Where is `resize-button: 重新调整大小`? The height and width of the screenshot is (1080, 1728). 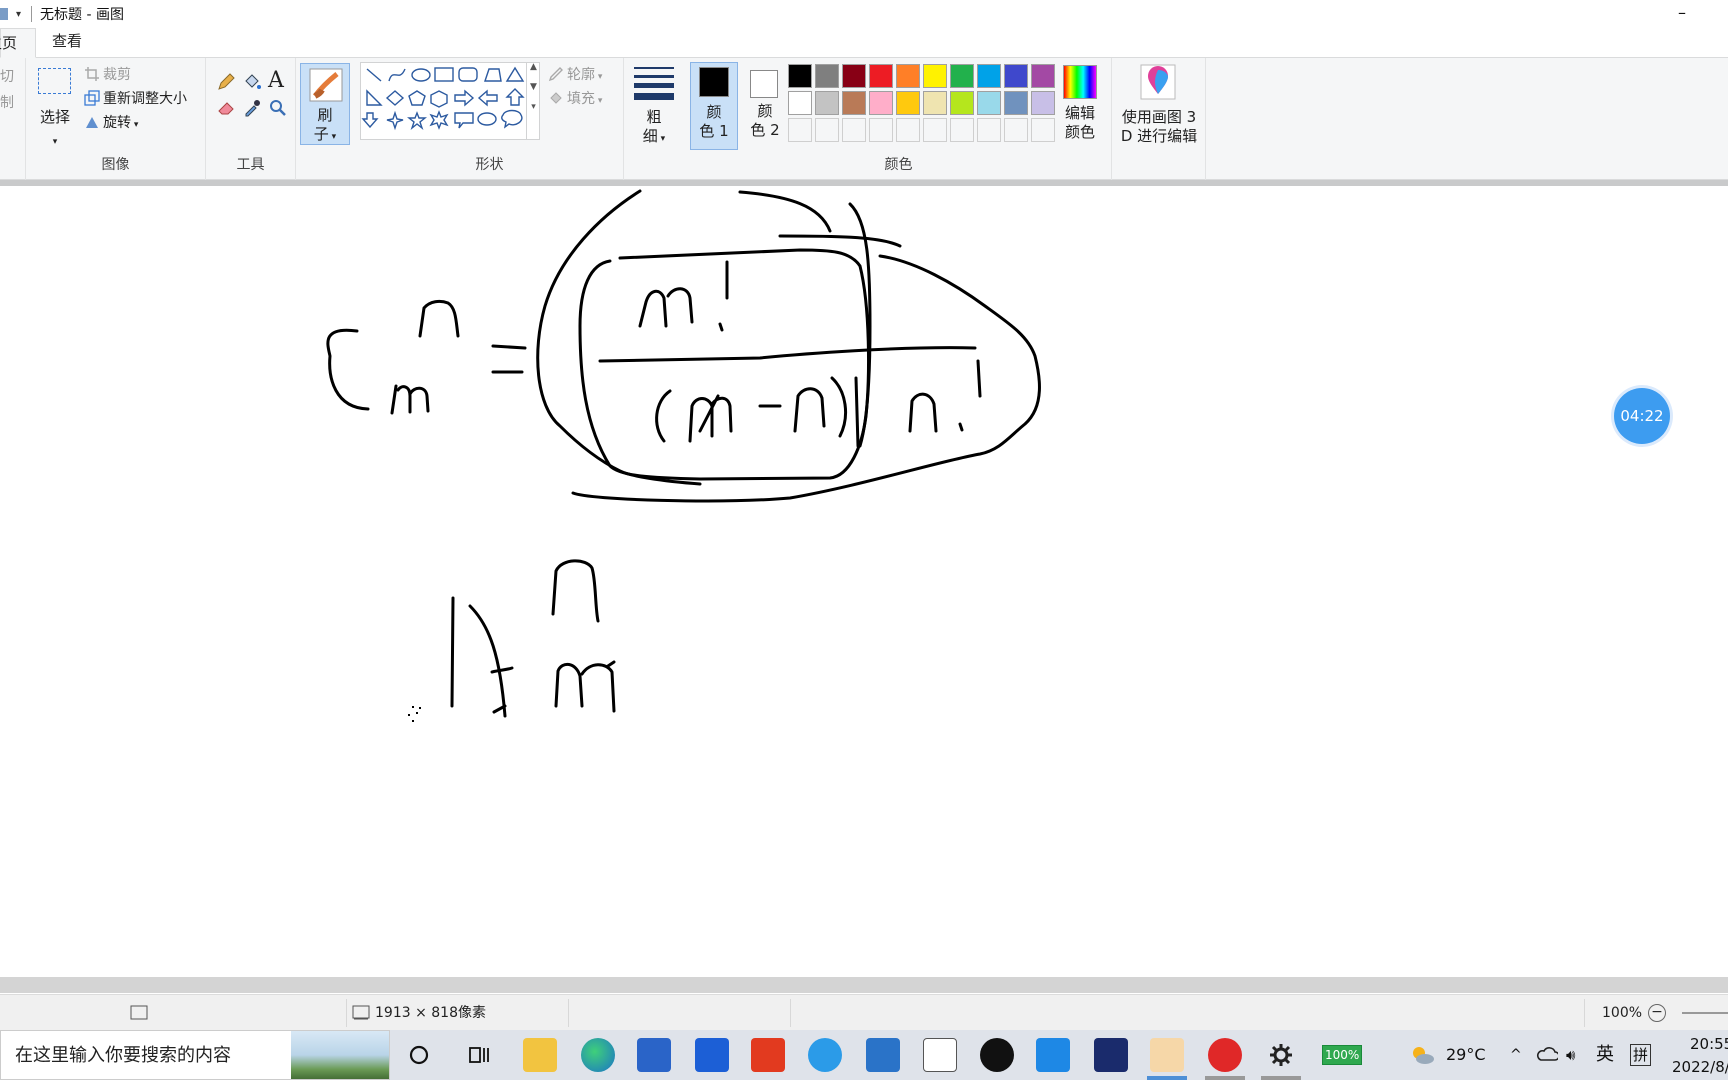 resize-button: 重新调整大小 is located at coordinates (135, 98).